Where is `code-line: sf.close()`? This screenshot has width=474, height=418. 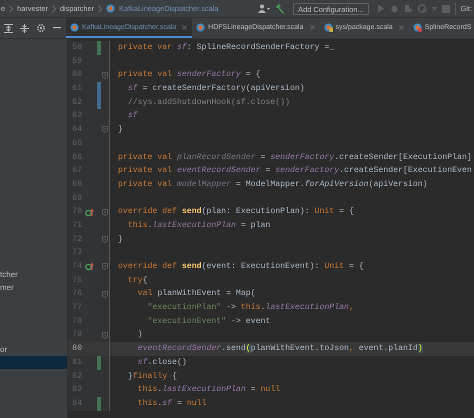 code-line: sf.close() is located at coordinates (162, 362).